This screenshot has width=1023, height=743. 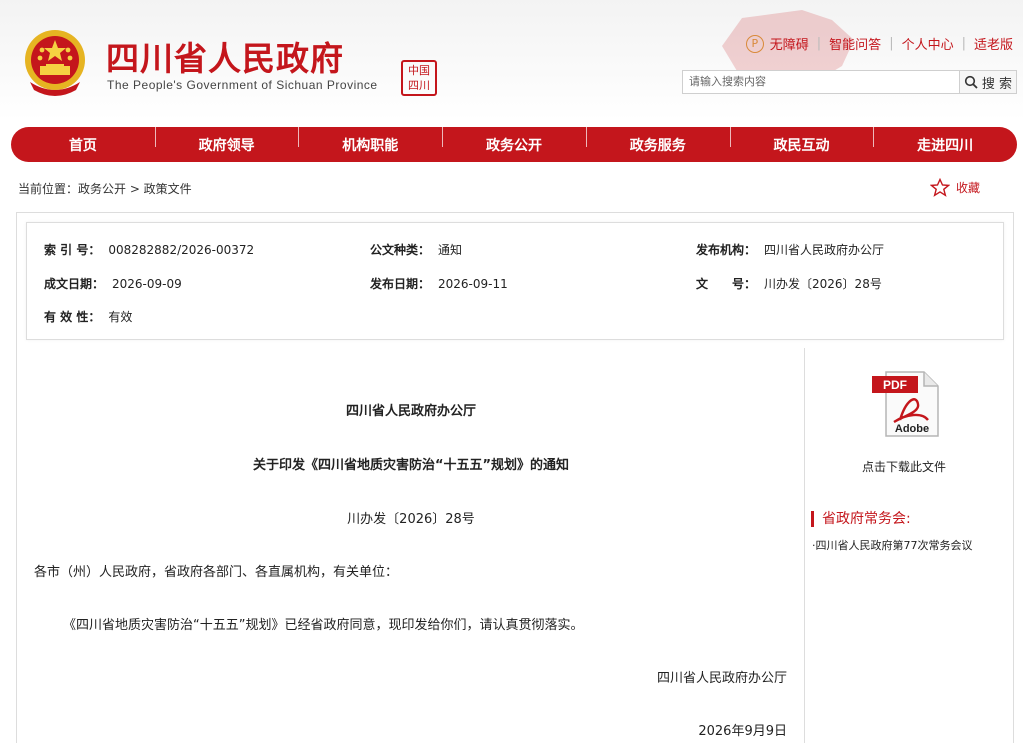 What do you see at coordinates (400, 284) in the screenshot?
I see `meta-published-label: 发布日期：` at bounding box center [400, 284].